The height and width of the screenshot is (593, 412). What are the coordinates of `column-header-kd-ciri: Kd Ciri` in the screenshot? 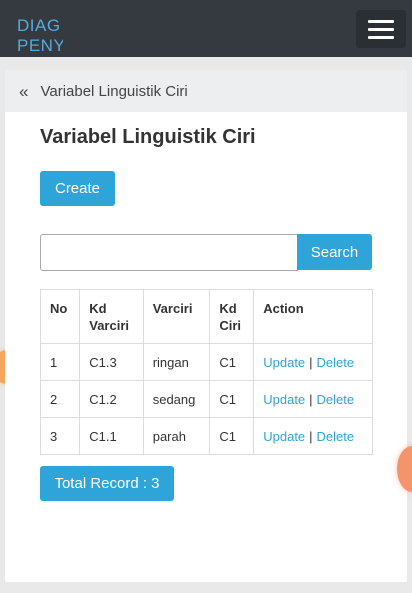 It's located at (232, 316).